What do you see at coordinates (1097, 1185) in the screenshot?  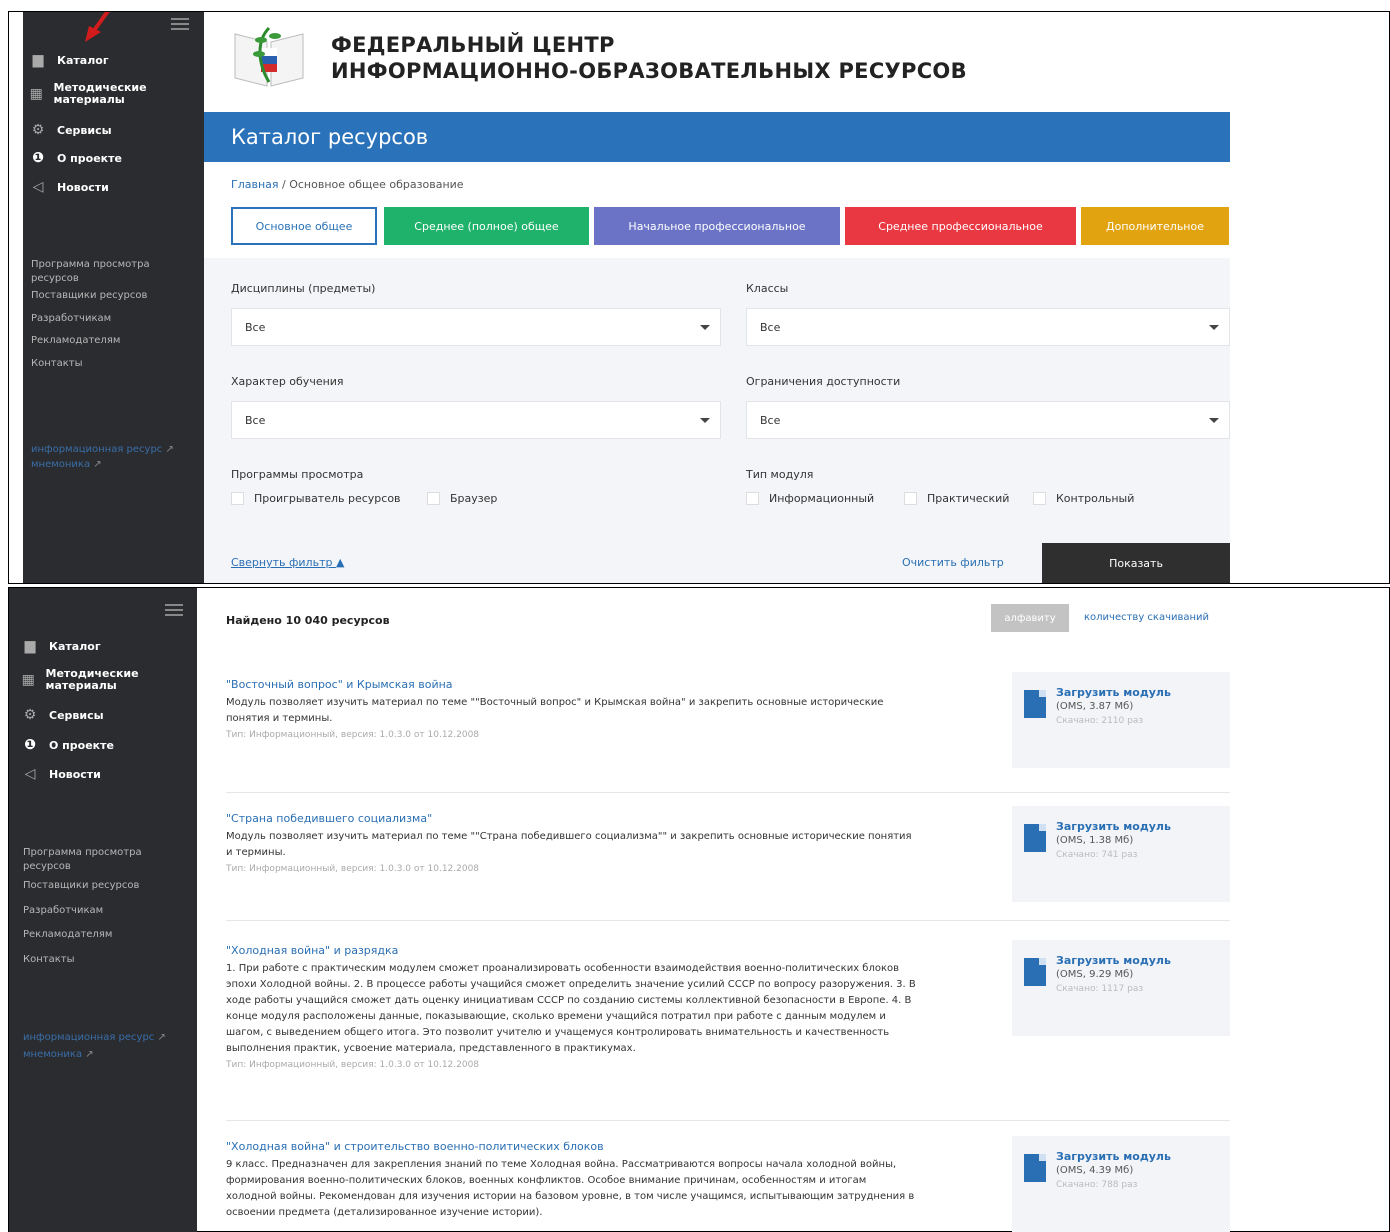 I see `download-count: Скачано: 788 раз` at bounding box center [1097, 1185].